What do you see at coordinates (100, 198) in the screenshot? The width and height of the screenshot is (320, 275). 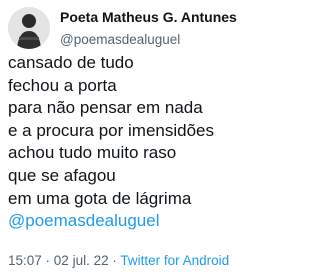 I see `tweet-line: em uma gota de lágrima` at bounding box center [100, 198].